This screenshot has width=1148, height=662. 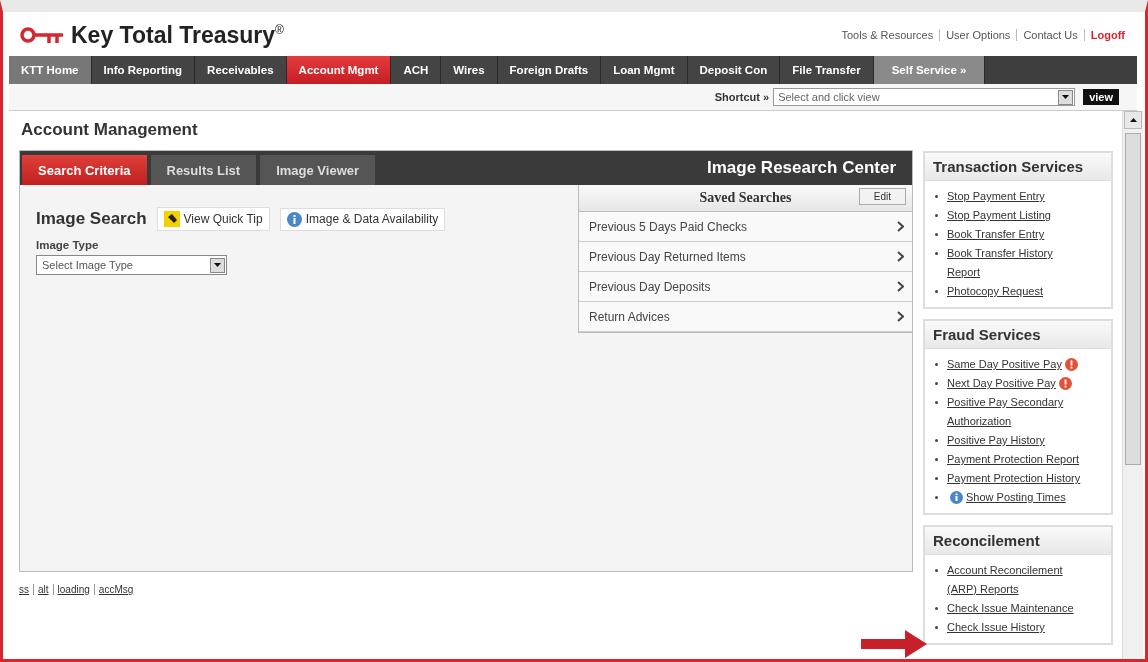 I want to click on header-link: User Options, so click(x=978, y=35).